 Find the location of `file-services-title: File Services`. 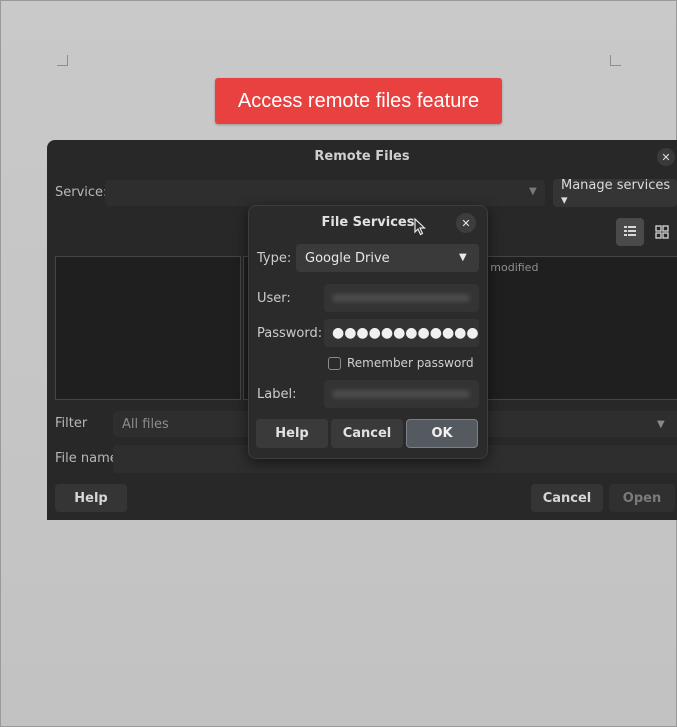

file-services-title: File Services is located at coordinates (368, 222).